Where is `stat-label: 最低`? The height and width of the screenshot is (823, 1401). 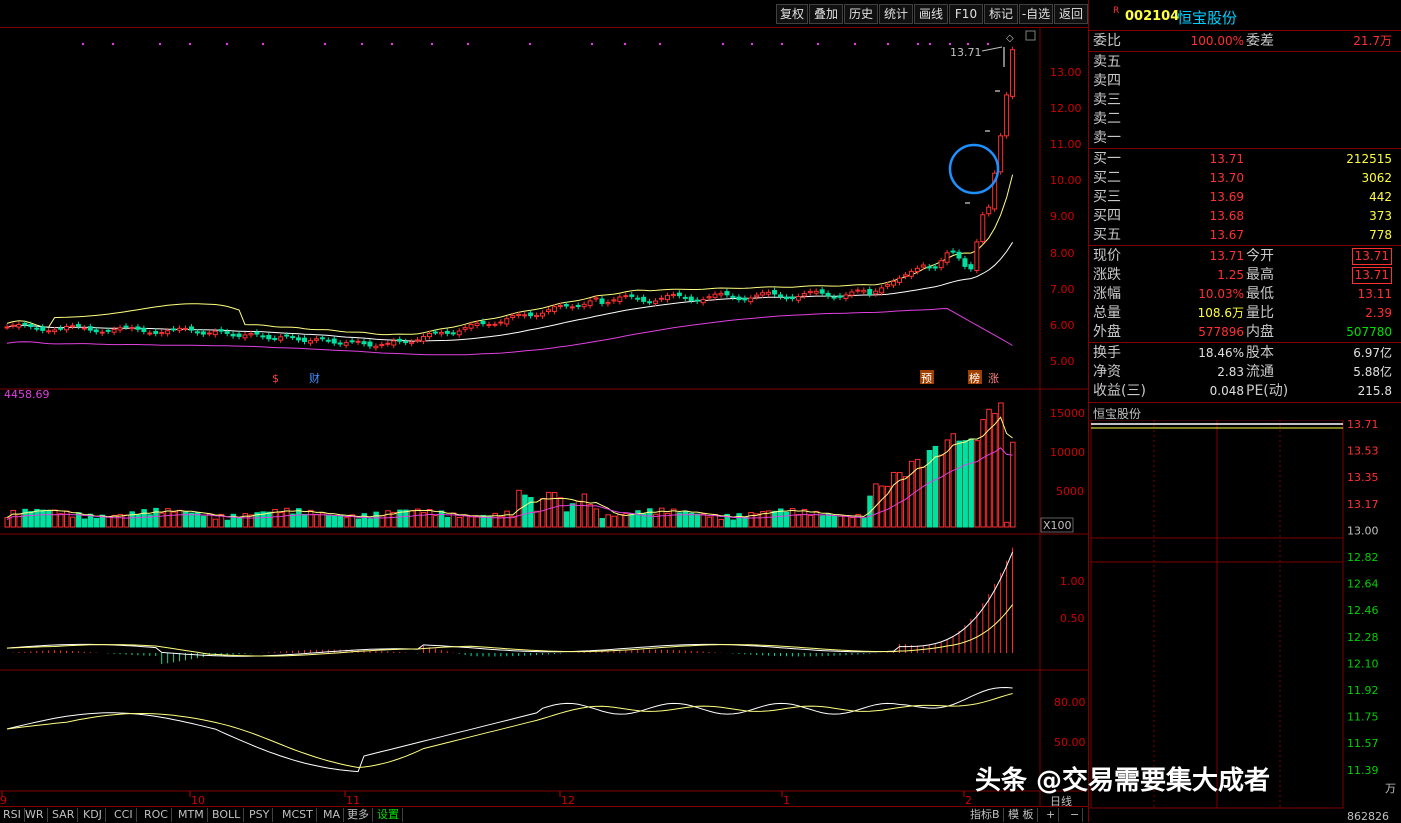 stat-label: 最低 is located at coordinates (1260, 294).